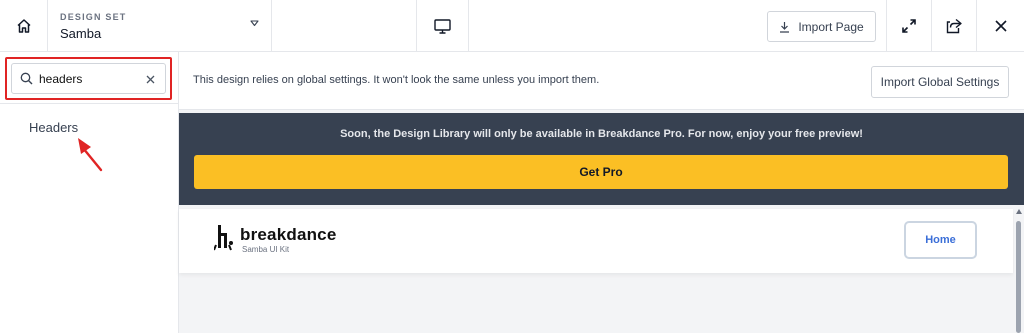  What do you see at coordinates (940, 82) in the screenshot?
I see `import-global-settings-button: Import Global Settings` at bounding box center [940, 82].